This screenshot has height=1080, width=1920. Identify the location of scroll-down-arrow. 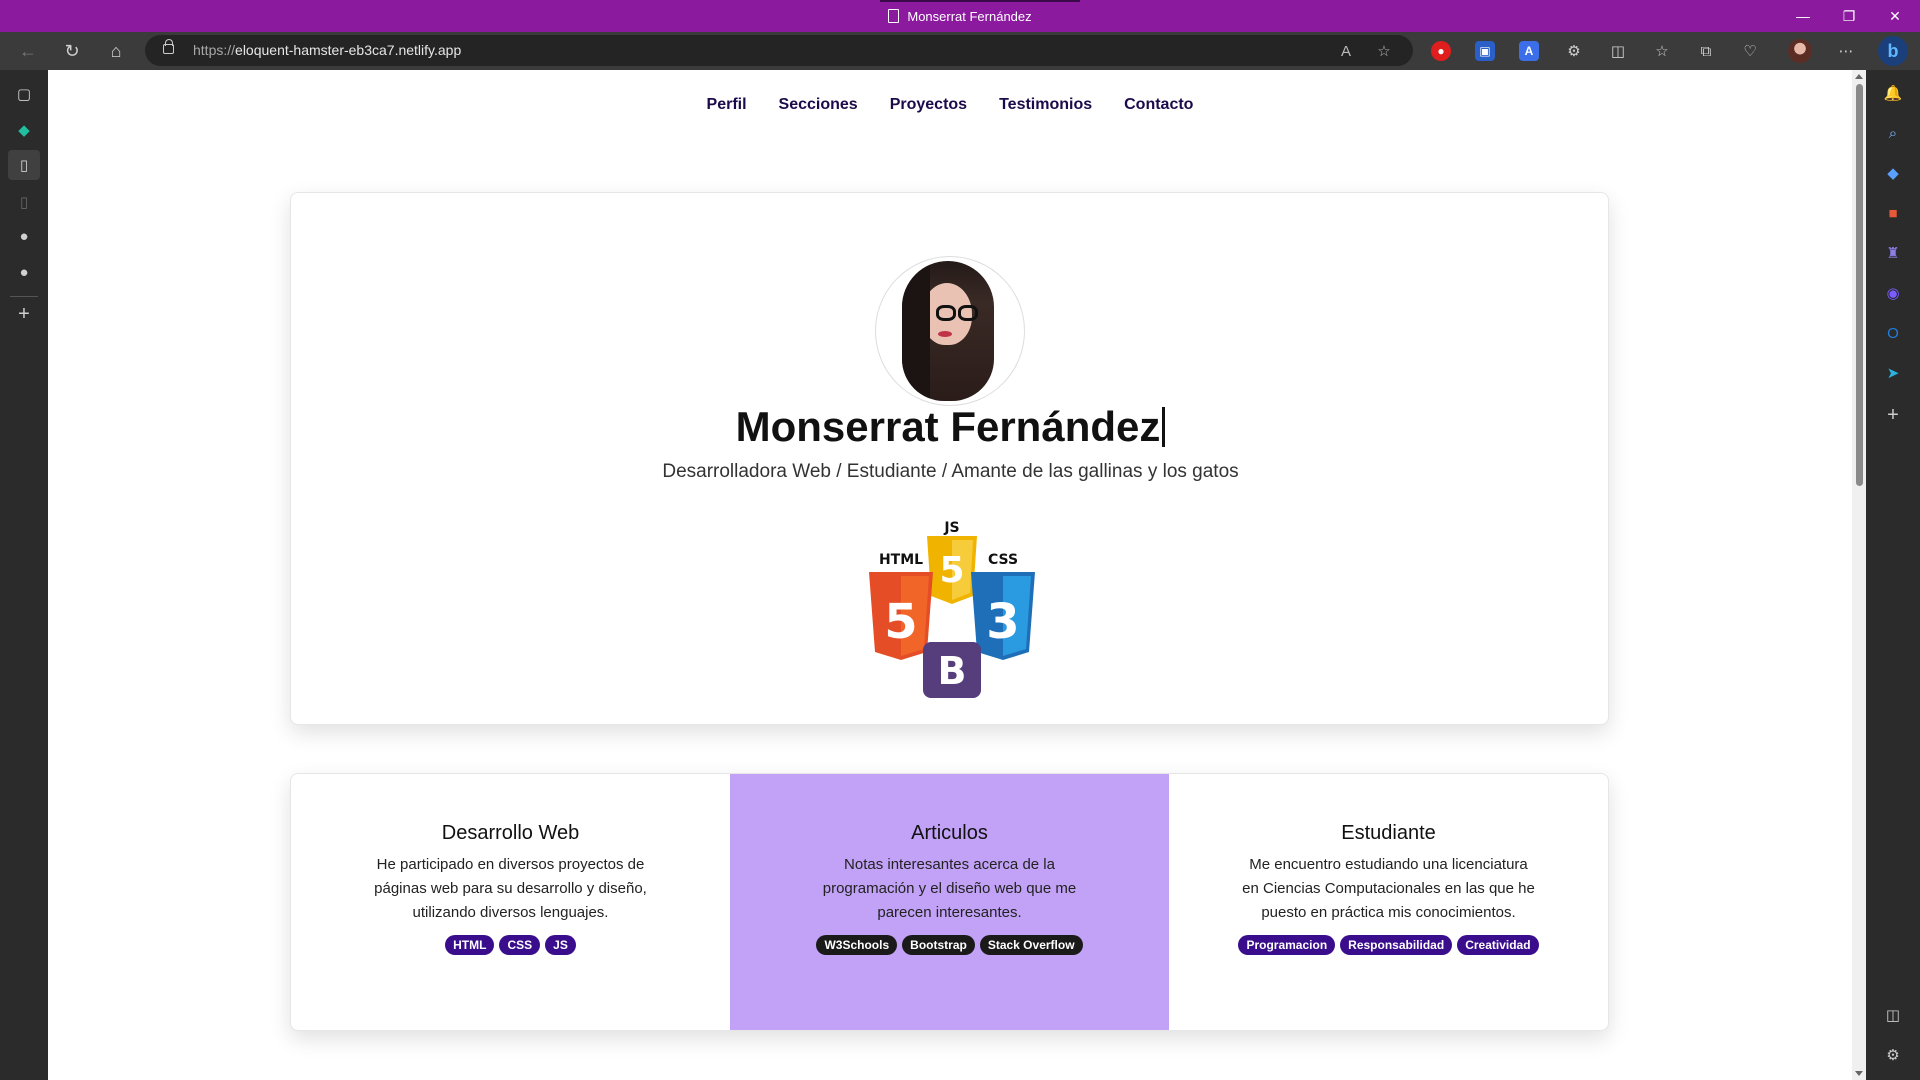
(1859, 1073).